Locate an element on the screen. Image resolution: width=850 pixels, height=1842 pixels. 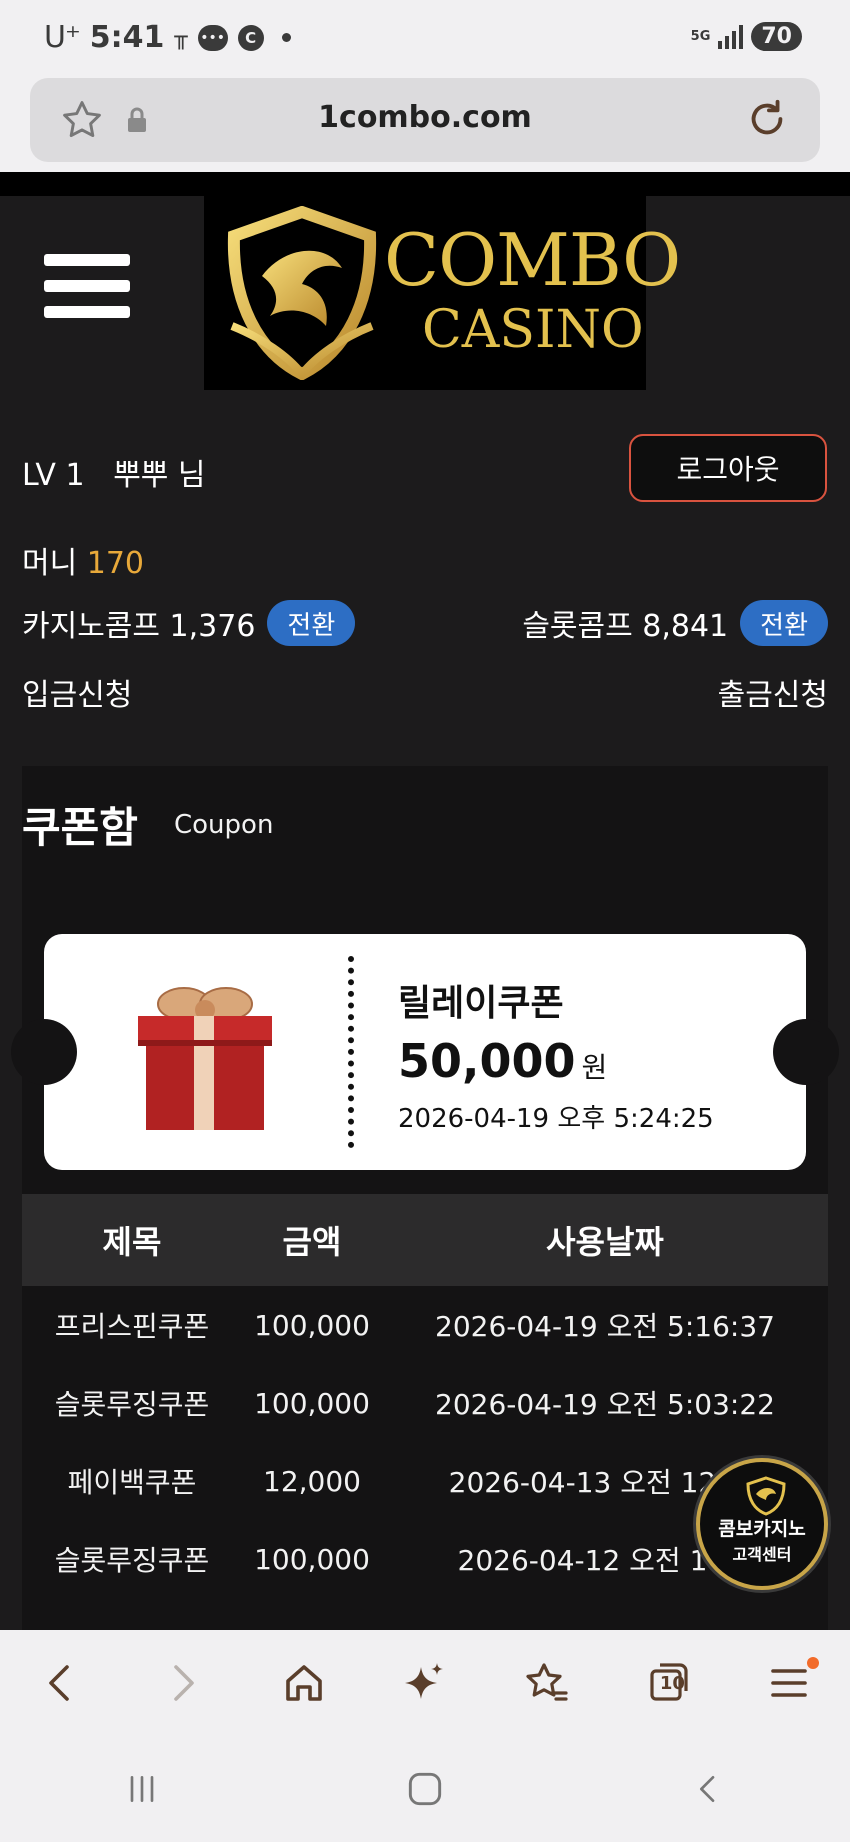
ticket-notch-left is located at coordinates (44, 1052).